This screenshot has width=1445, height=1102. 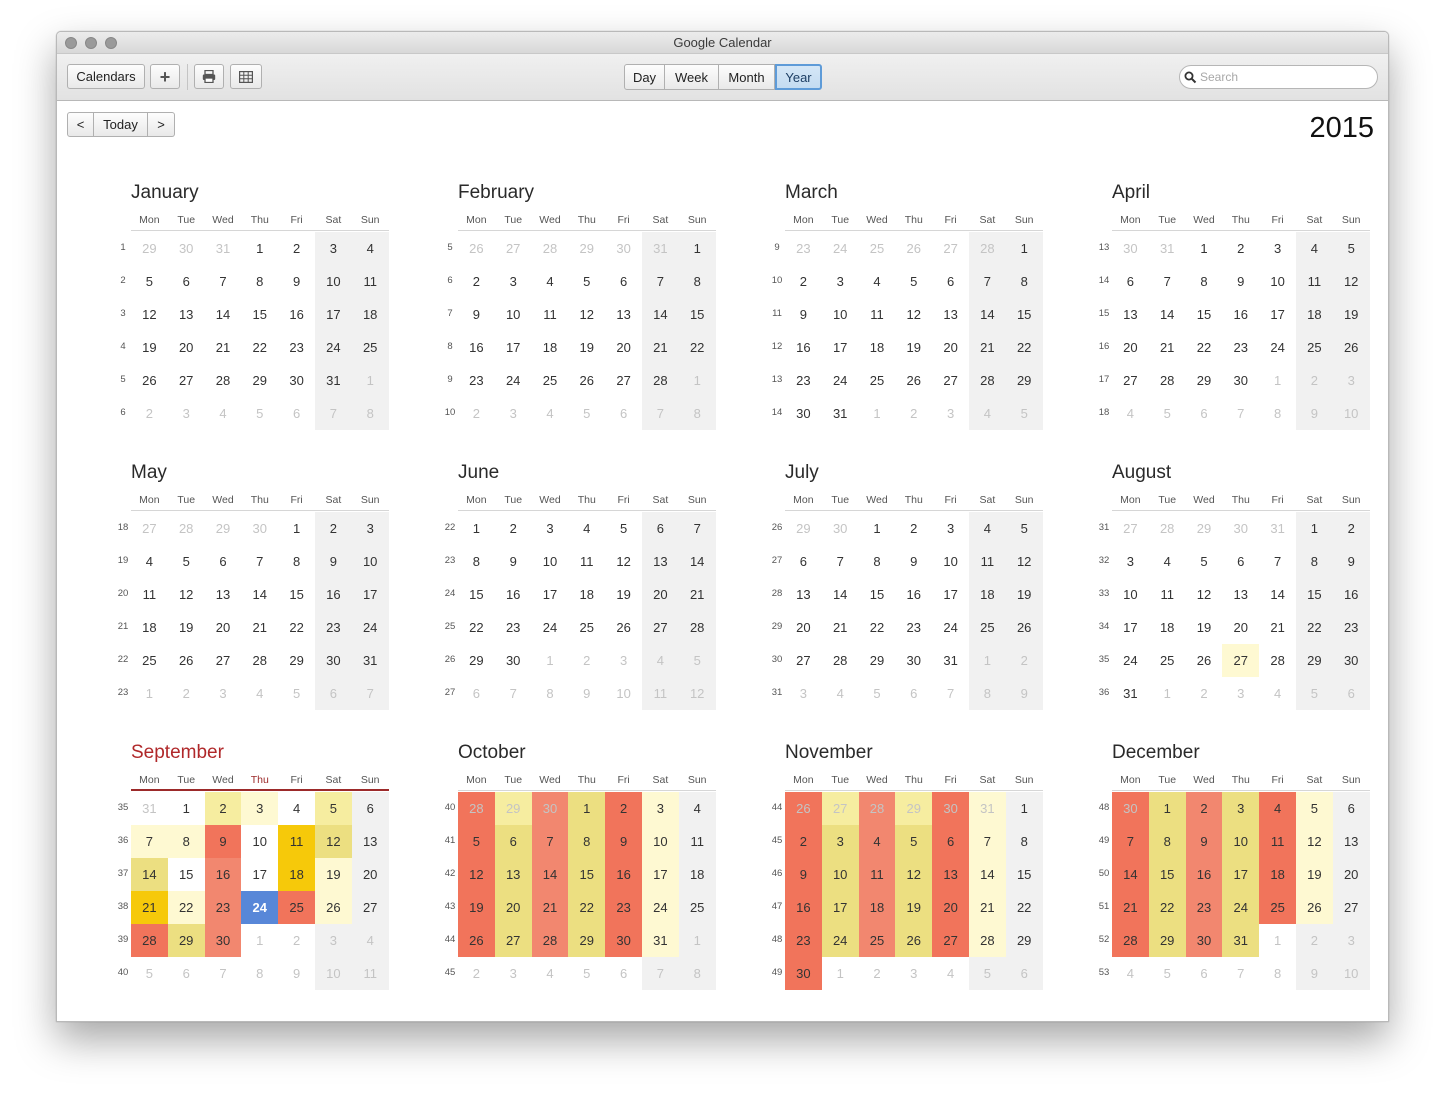 What do you see at coordinates (71, 43) in the screenshot?
I see `close-window-button` at bounding box center [71, 43].